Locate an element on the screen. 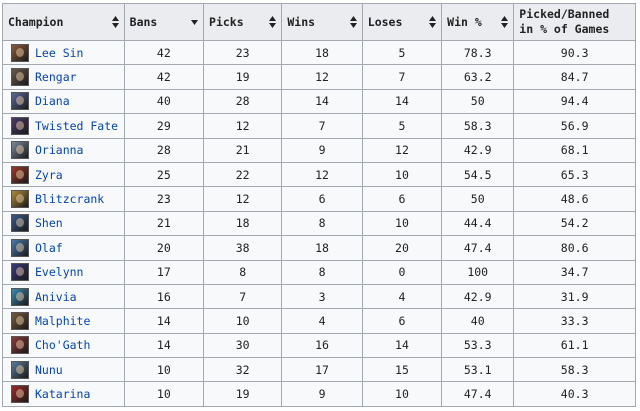 The image size is (640, 411). pb-pct-cell: 90.3 is located at coordinates (574, 52).